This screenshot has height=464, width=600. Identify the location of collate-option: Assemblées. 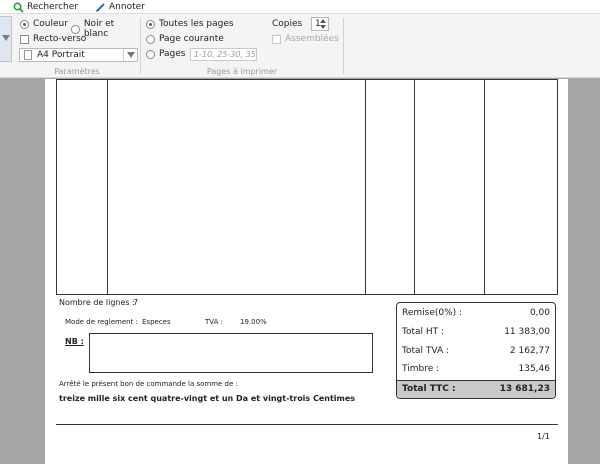
(305, 39).